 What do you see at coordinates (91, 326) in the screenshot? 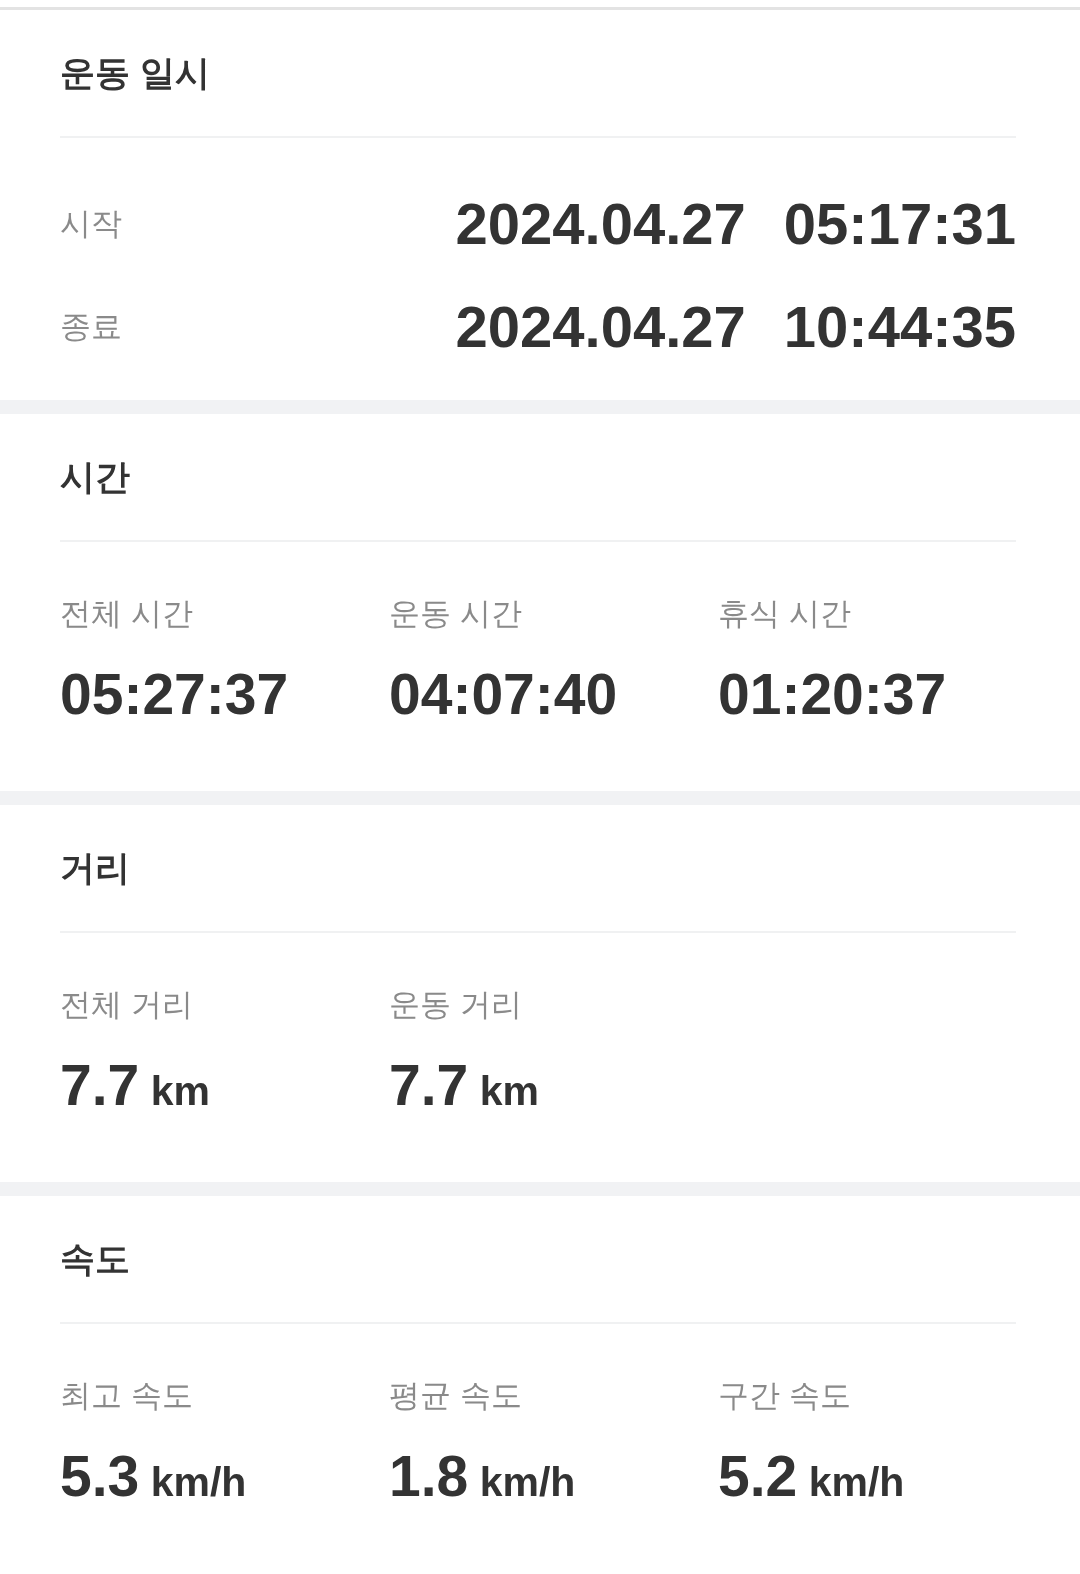
I see `row-label: 종료` at bounding box center [91, 326].